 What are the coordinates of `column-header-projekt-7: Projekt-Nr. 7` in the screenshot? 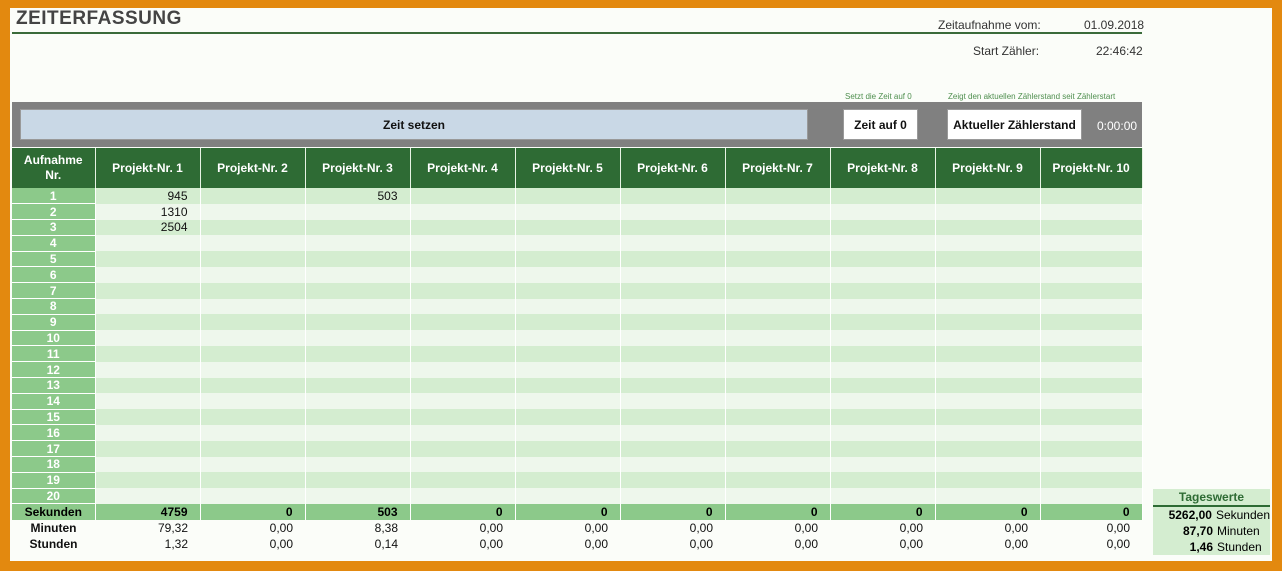 It's located at (778, 168).